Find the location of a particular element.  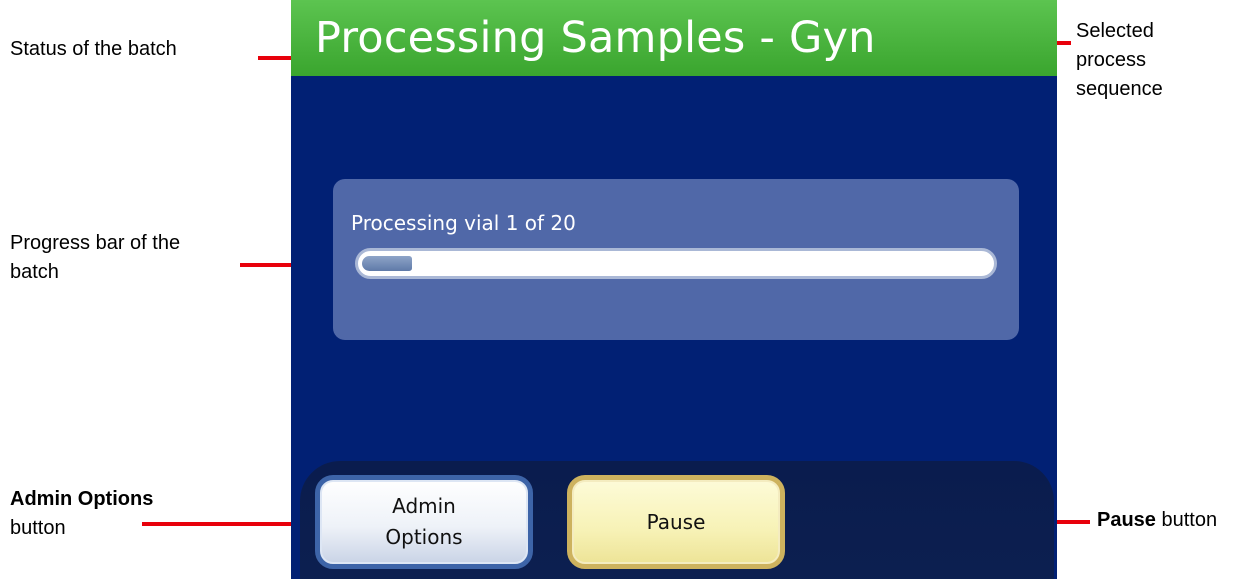

callout-status-of-batch: Status of the batch is located at coordinates (93, 49).